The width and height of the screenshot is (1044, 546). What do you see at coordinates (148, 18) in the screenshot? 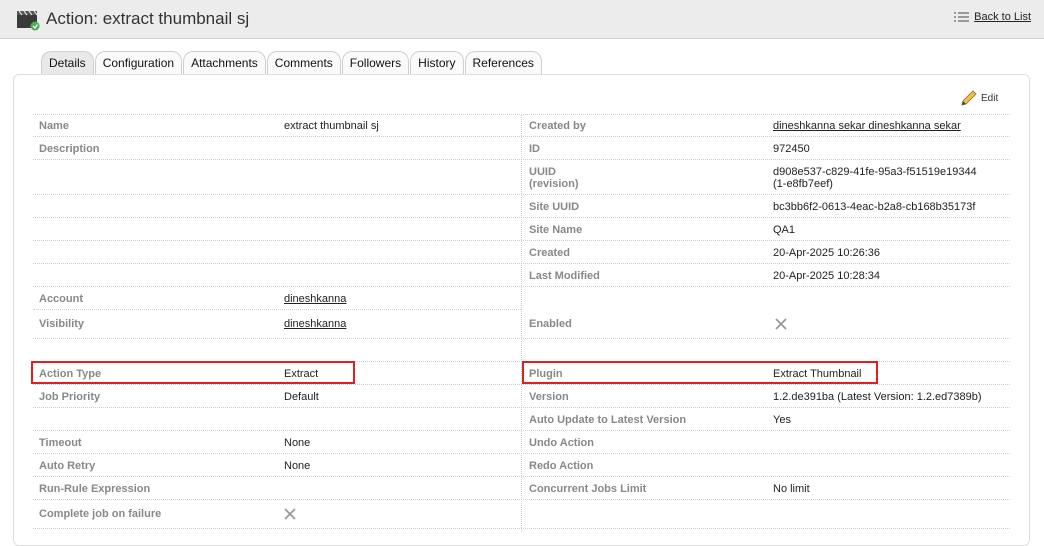
I see `page-title: Action: extract thumbnail sj` at bounding box center [148, 18].